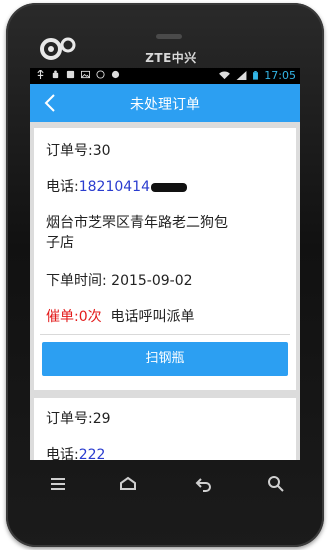  I want to click on order-time-label: 下单时间:, so click(79, 281).